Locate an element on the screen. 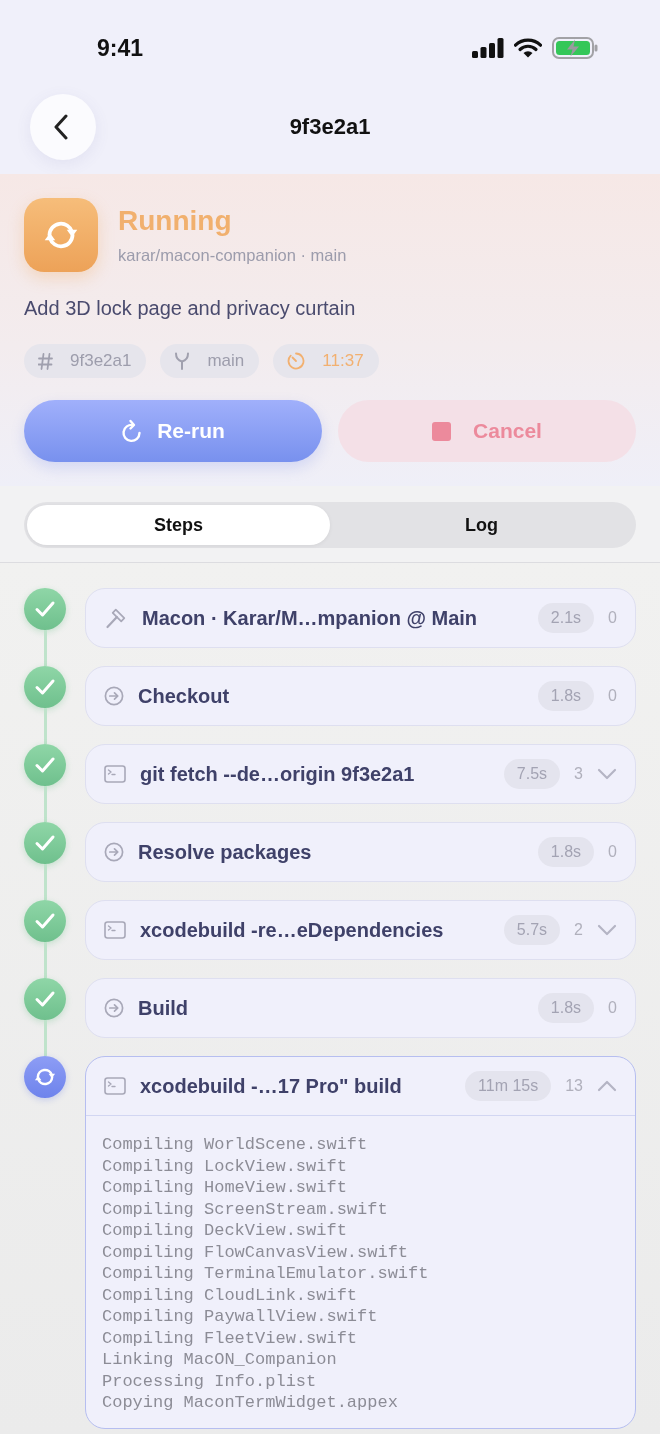 This screenshot has width=660, height=1434. signal-icon is located at coordinates (488, 48).